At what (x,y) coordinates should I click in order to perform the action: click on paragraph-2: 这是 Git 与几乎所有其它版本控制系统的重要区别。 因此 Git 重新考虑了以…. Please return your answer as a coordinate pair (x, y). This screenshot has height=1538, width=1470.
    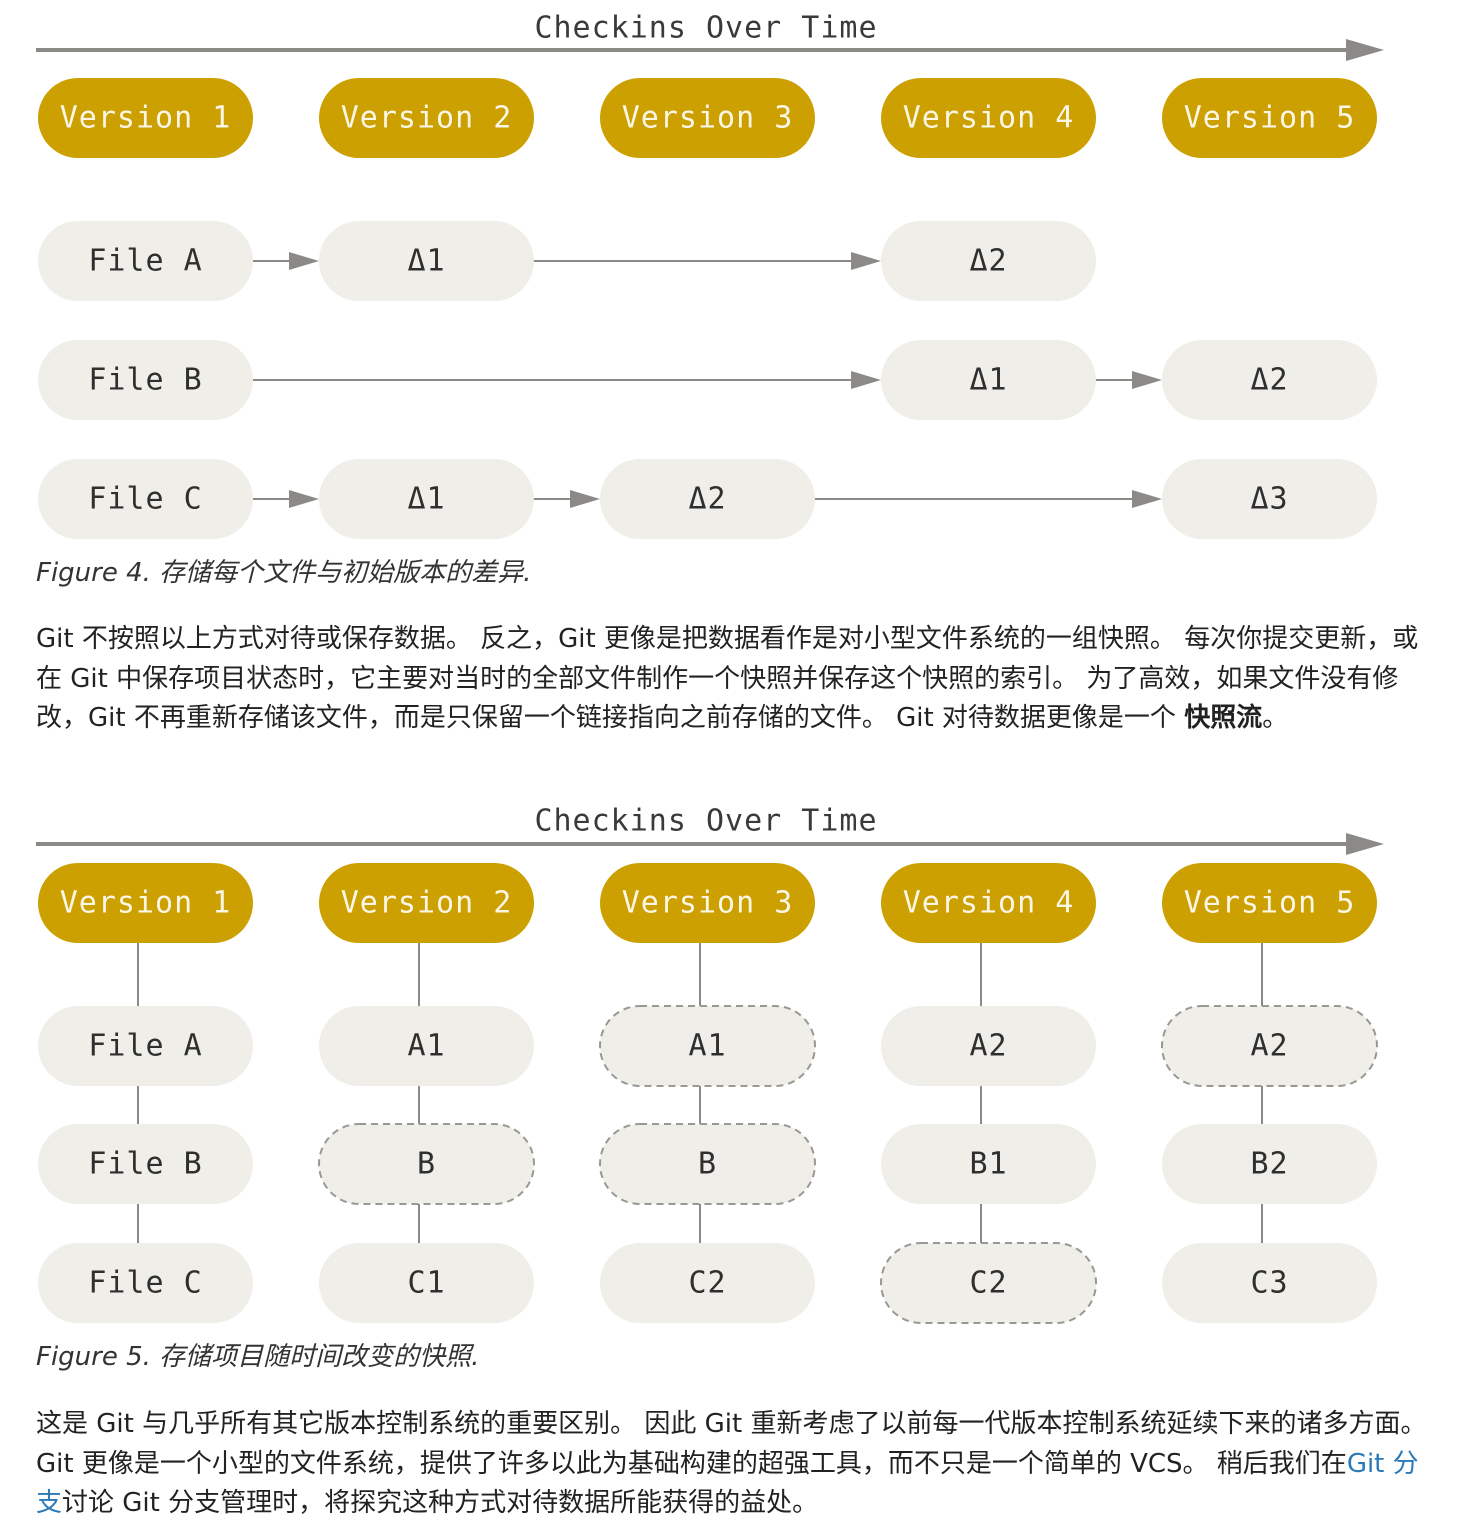
    Looking at the image, I should click on (736, 1464).